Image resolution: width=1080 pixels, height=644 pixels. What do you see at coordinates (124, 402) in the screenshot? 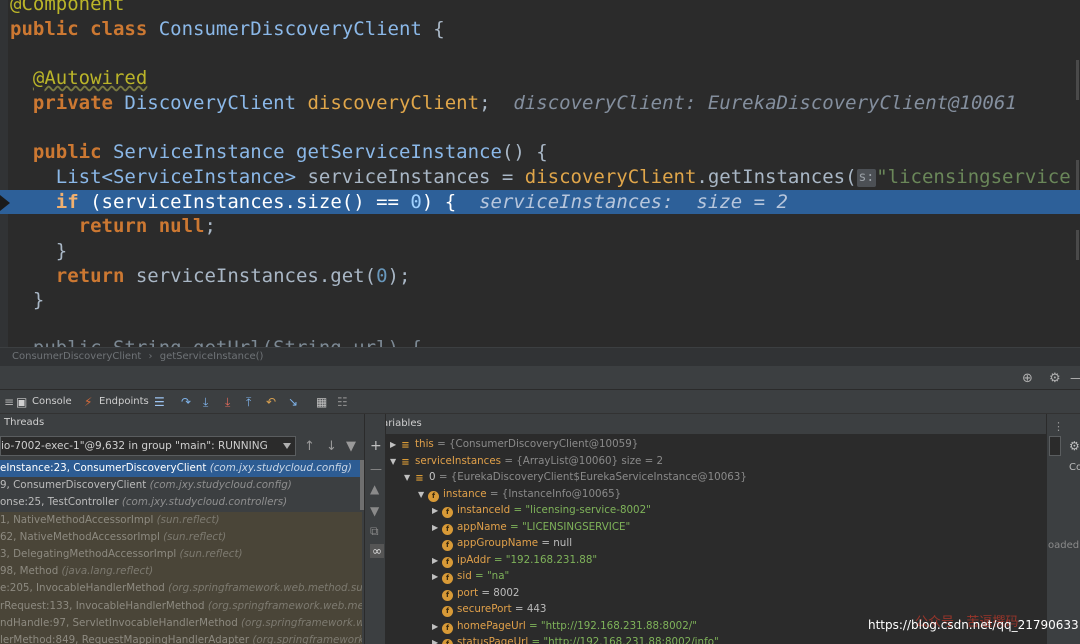
I see `tab-endpoints: Endpoints` at bounding box center [124, 402].